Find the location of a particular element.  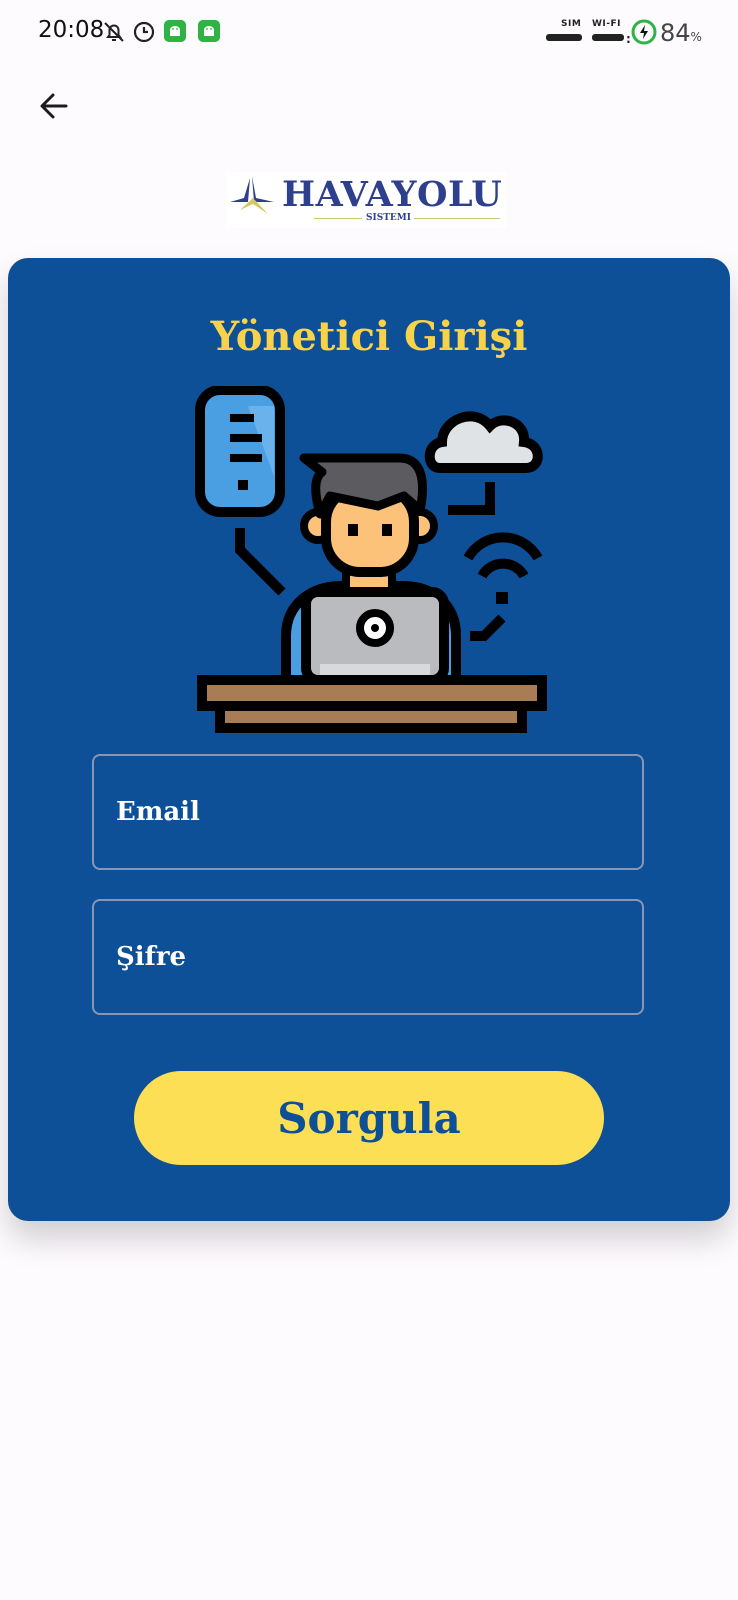

status-bar: 20:08 SIM WI-FI : 84% is located at coordinates (369, 32).